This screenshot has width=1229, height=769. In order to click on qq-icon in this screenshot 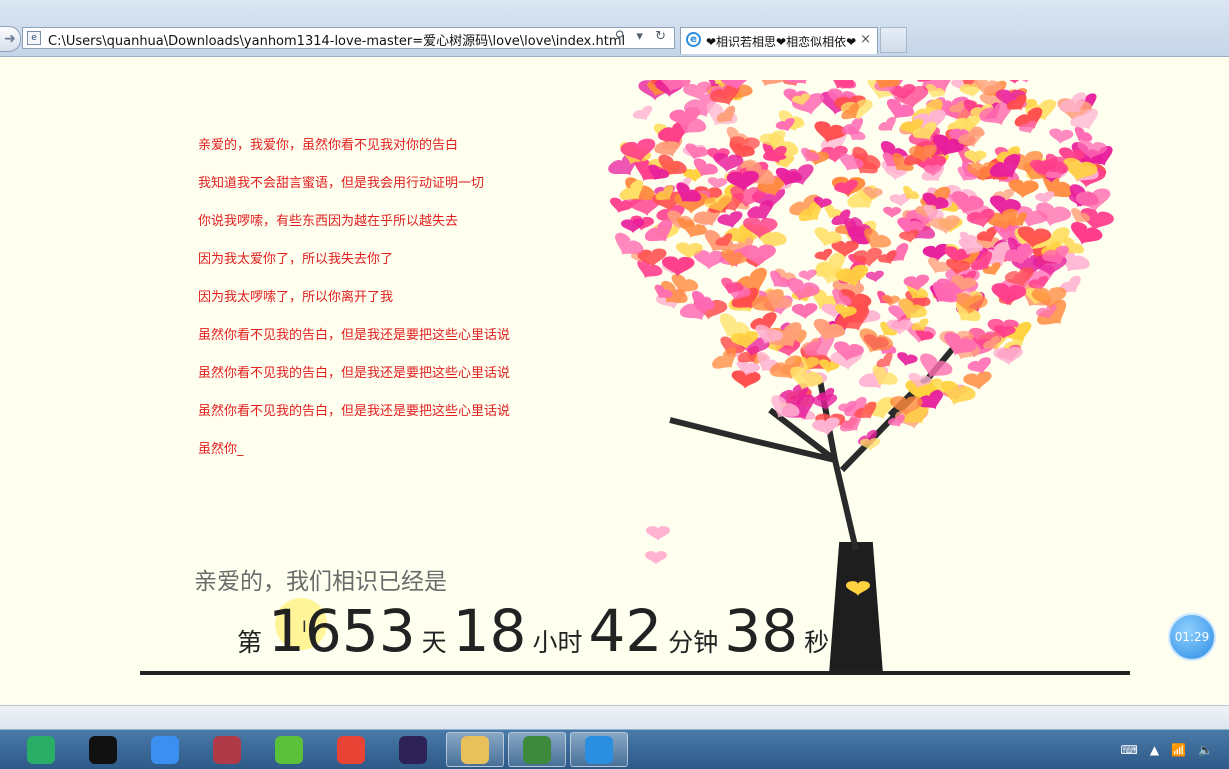, I will do `click(103, 749)`.